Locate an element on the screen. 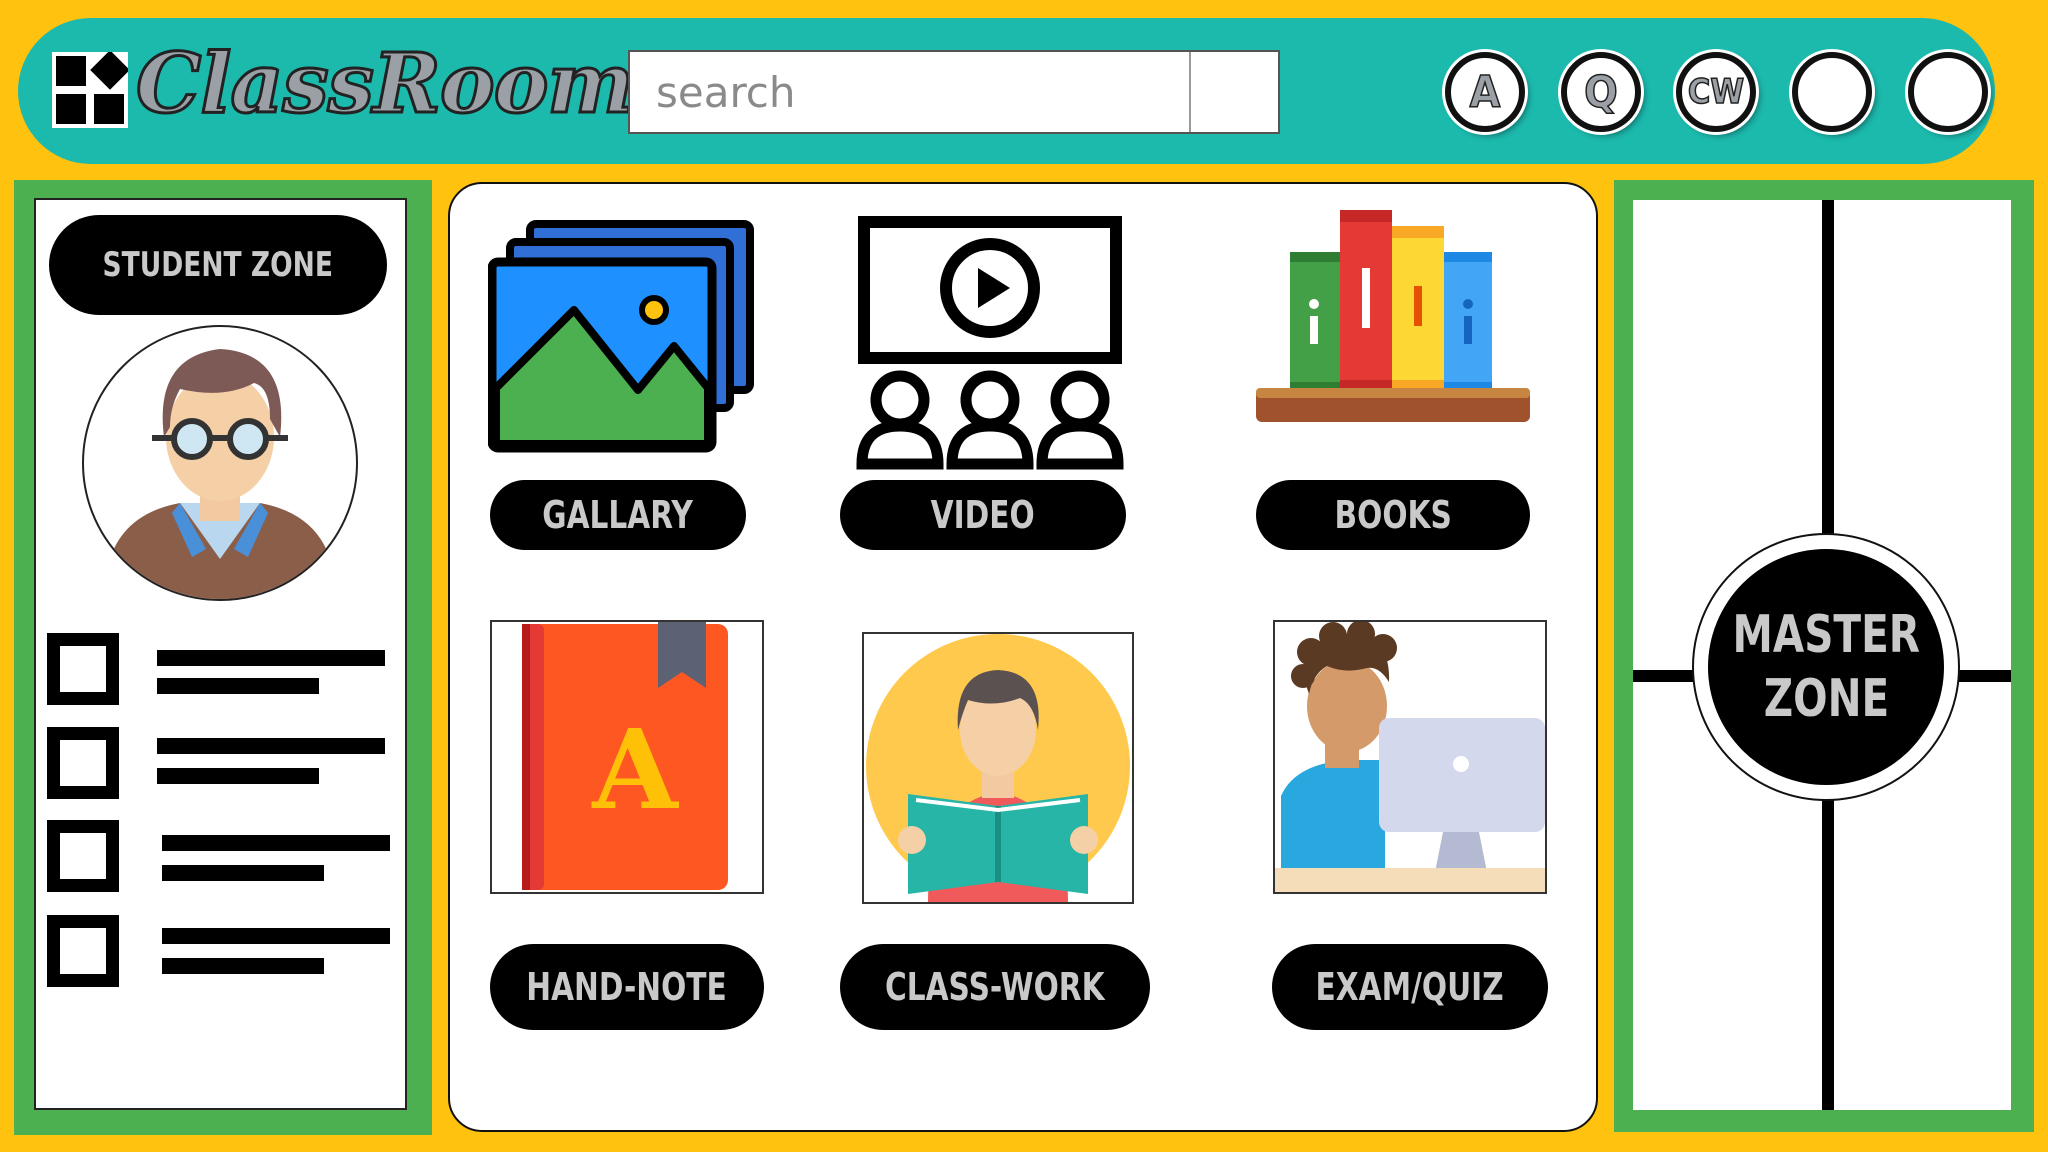 The width and height of the screenshot is (2048, 1152). books-icon is located at coordinates (1393, 315).